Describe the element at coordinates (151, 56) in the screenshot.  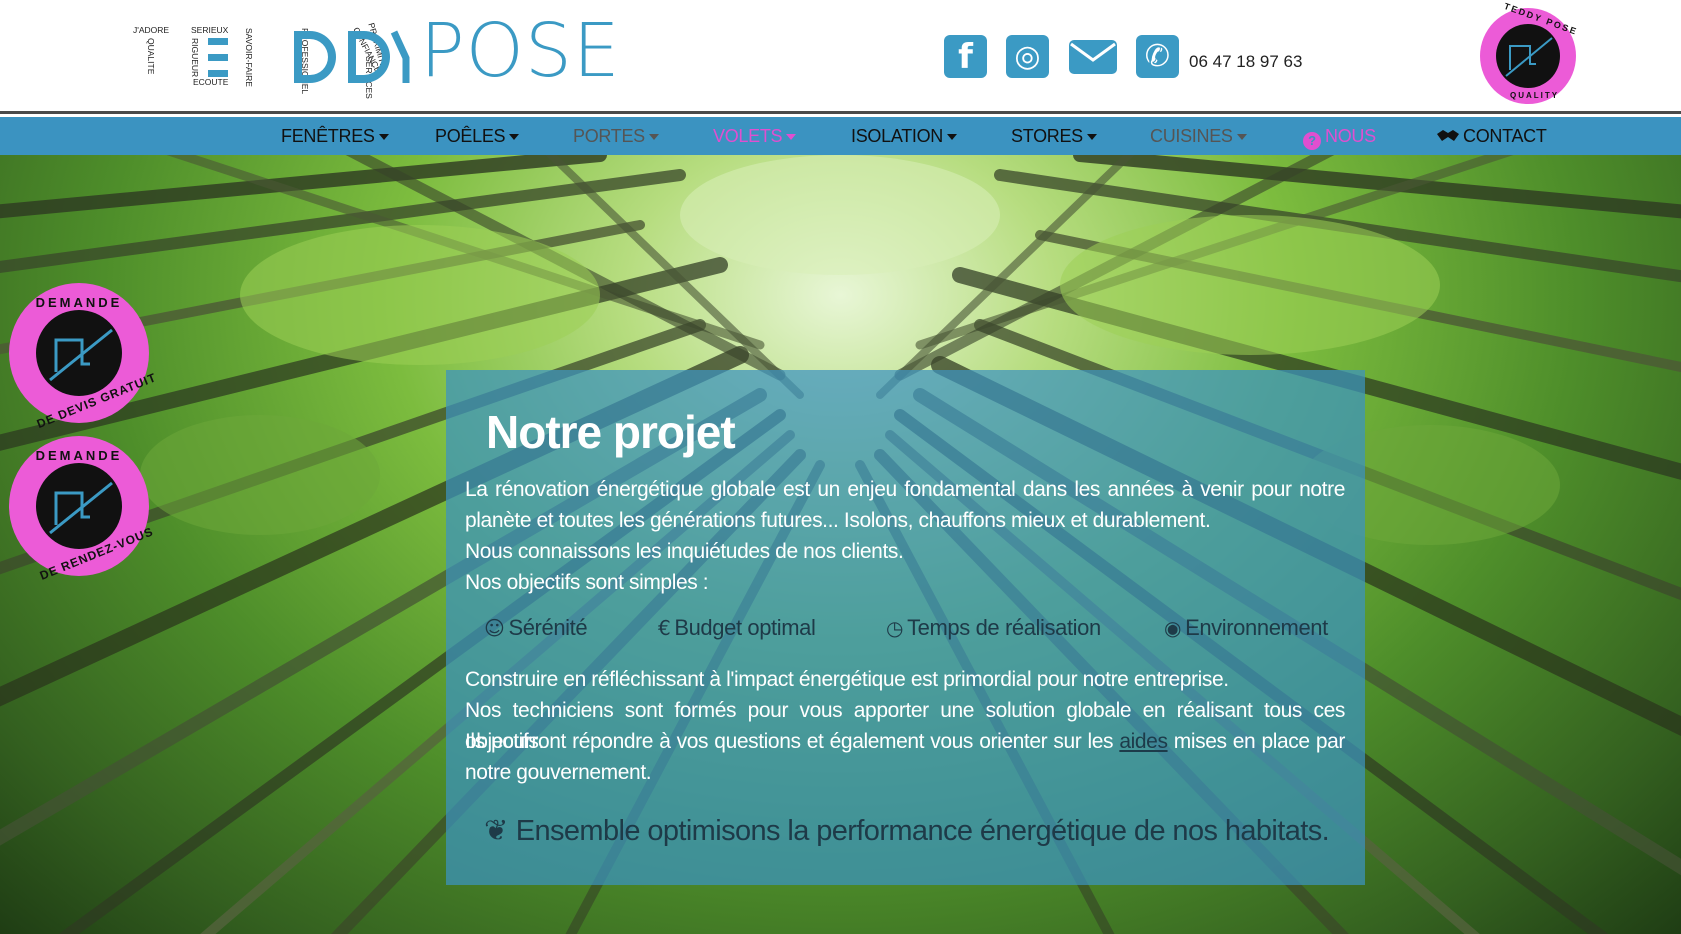
I see `logo-word: QUALITE` at that location.